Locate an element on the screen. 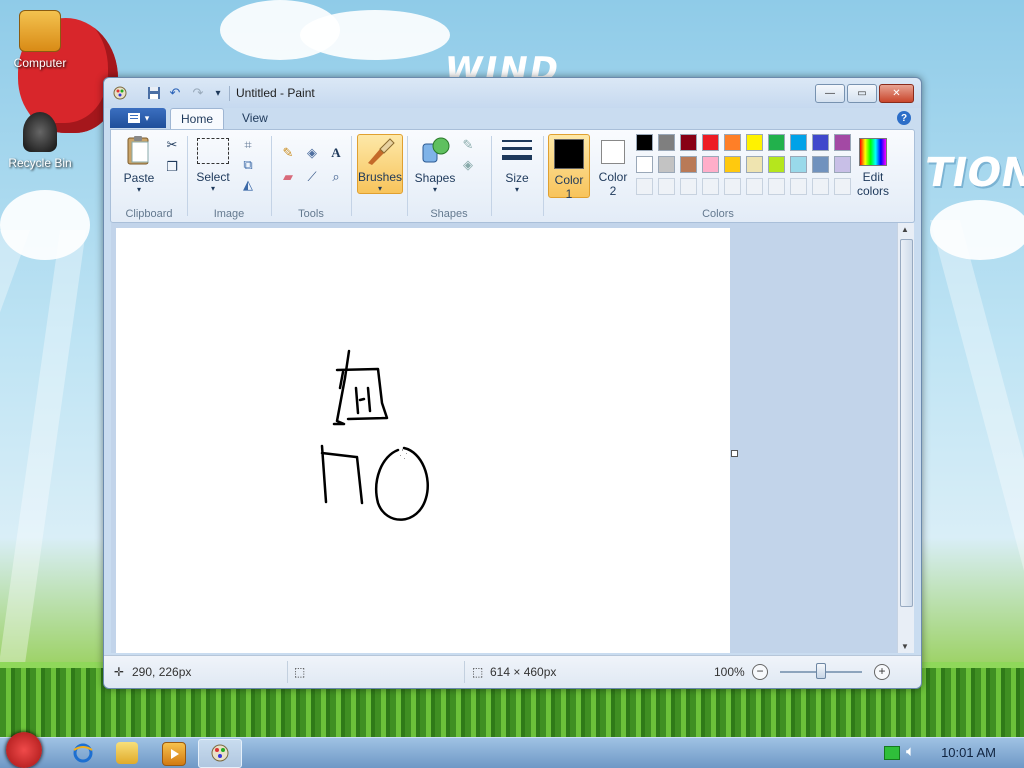  canvas-size-icon: ⬚ is located at coordinates (478, 672).